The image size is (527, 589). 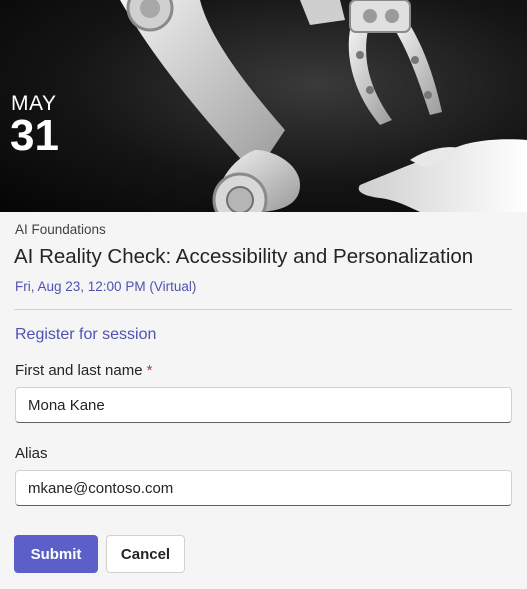 I want to click on alias-field-label: Alias, so click(x=31, y=453).